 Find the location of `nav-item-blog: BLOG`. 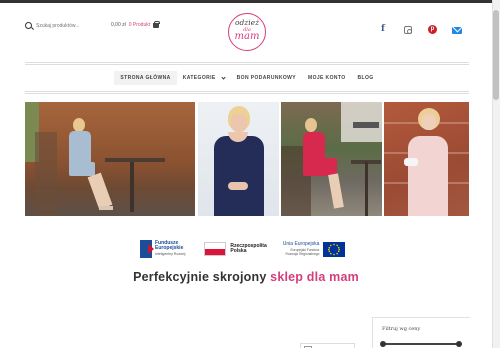

nav-item-blog: BLOG is located at coordinates (366, 78).